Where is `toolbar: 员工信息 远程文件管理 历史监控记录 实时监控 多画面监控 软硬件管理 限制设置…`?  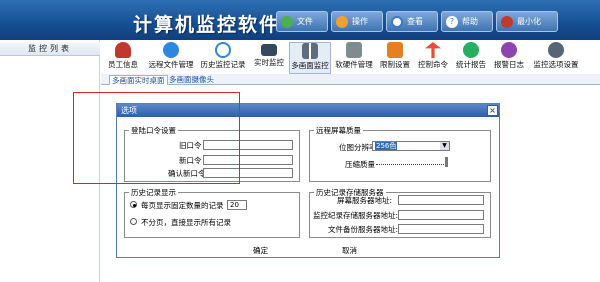
toolbar: 员工信息 远程文件管理 历史监控记录 实时监控 多画面监控 软硬件管理 限制设置… is located at coordinates (350, 57).